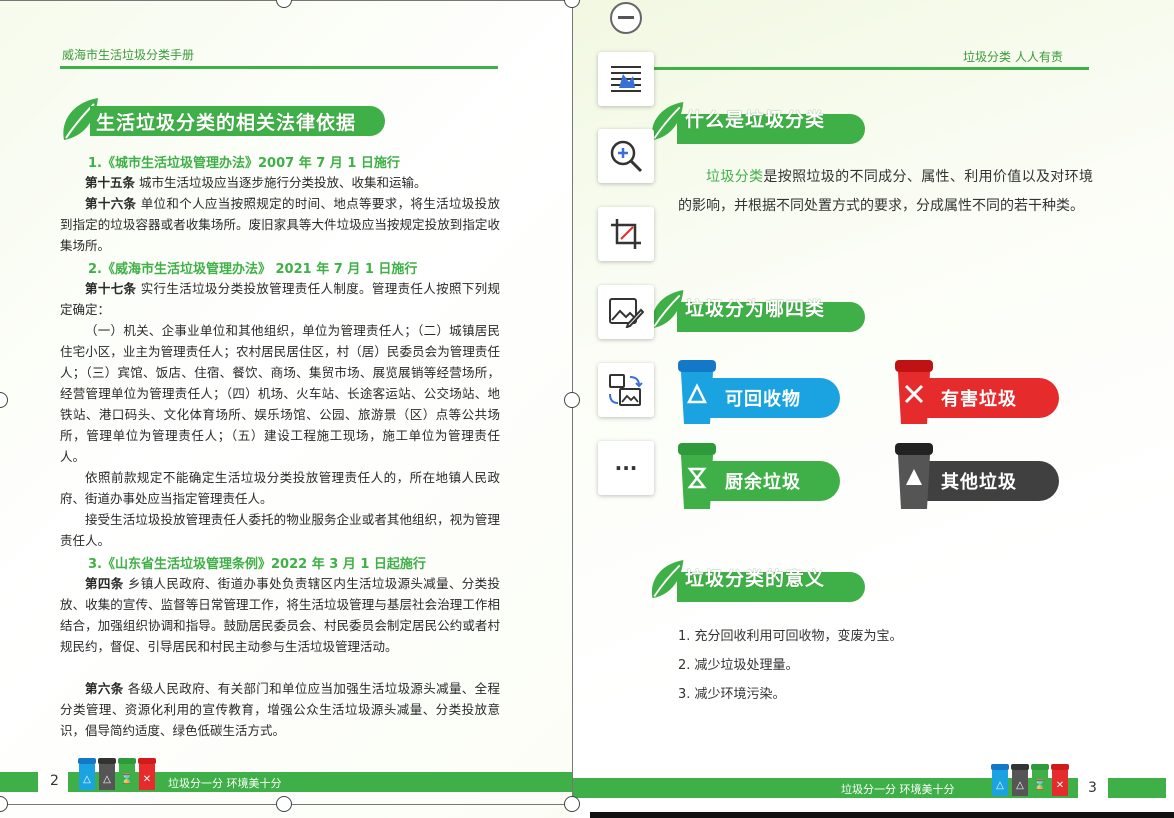 Image resolution: width=1174 pixels, height=818 pixels. I want to click on bottom-edge-strip, so click(882, 815).